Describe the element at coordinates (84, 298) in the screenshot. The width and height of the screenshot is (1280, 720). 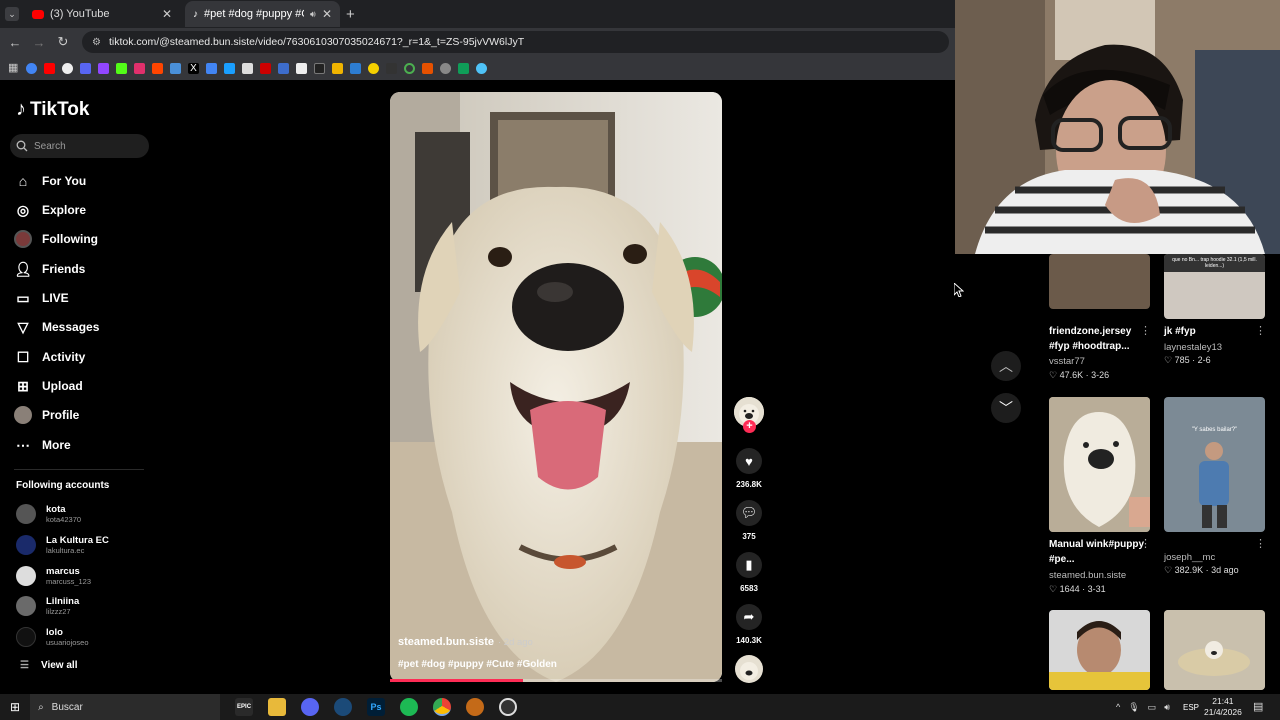
I see `nav-live: ▭ LIVE` at that location.